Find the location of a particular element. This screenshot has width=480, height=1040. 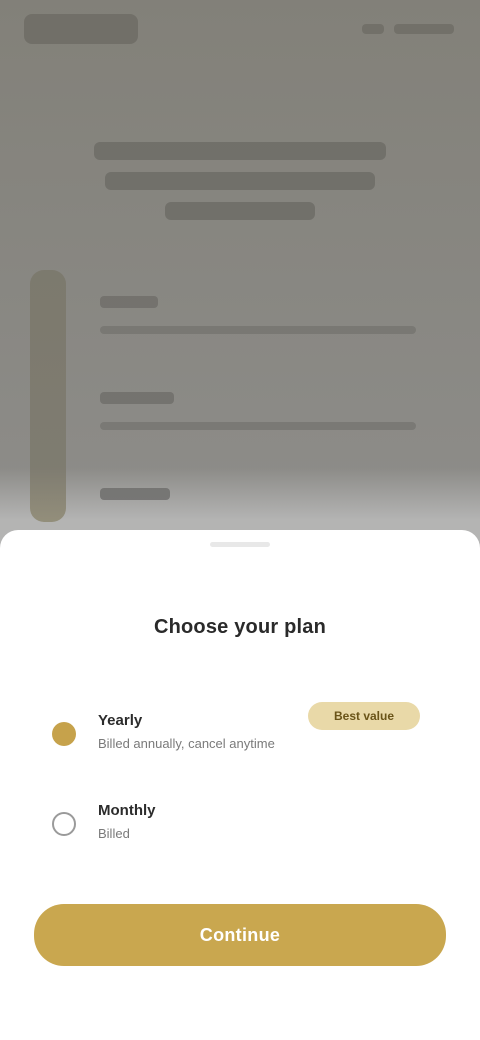

continue-button: Continue is located at coordinates (240, 935).